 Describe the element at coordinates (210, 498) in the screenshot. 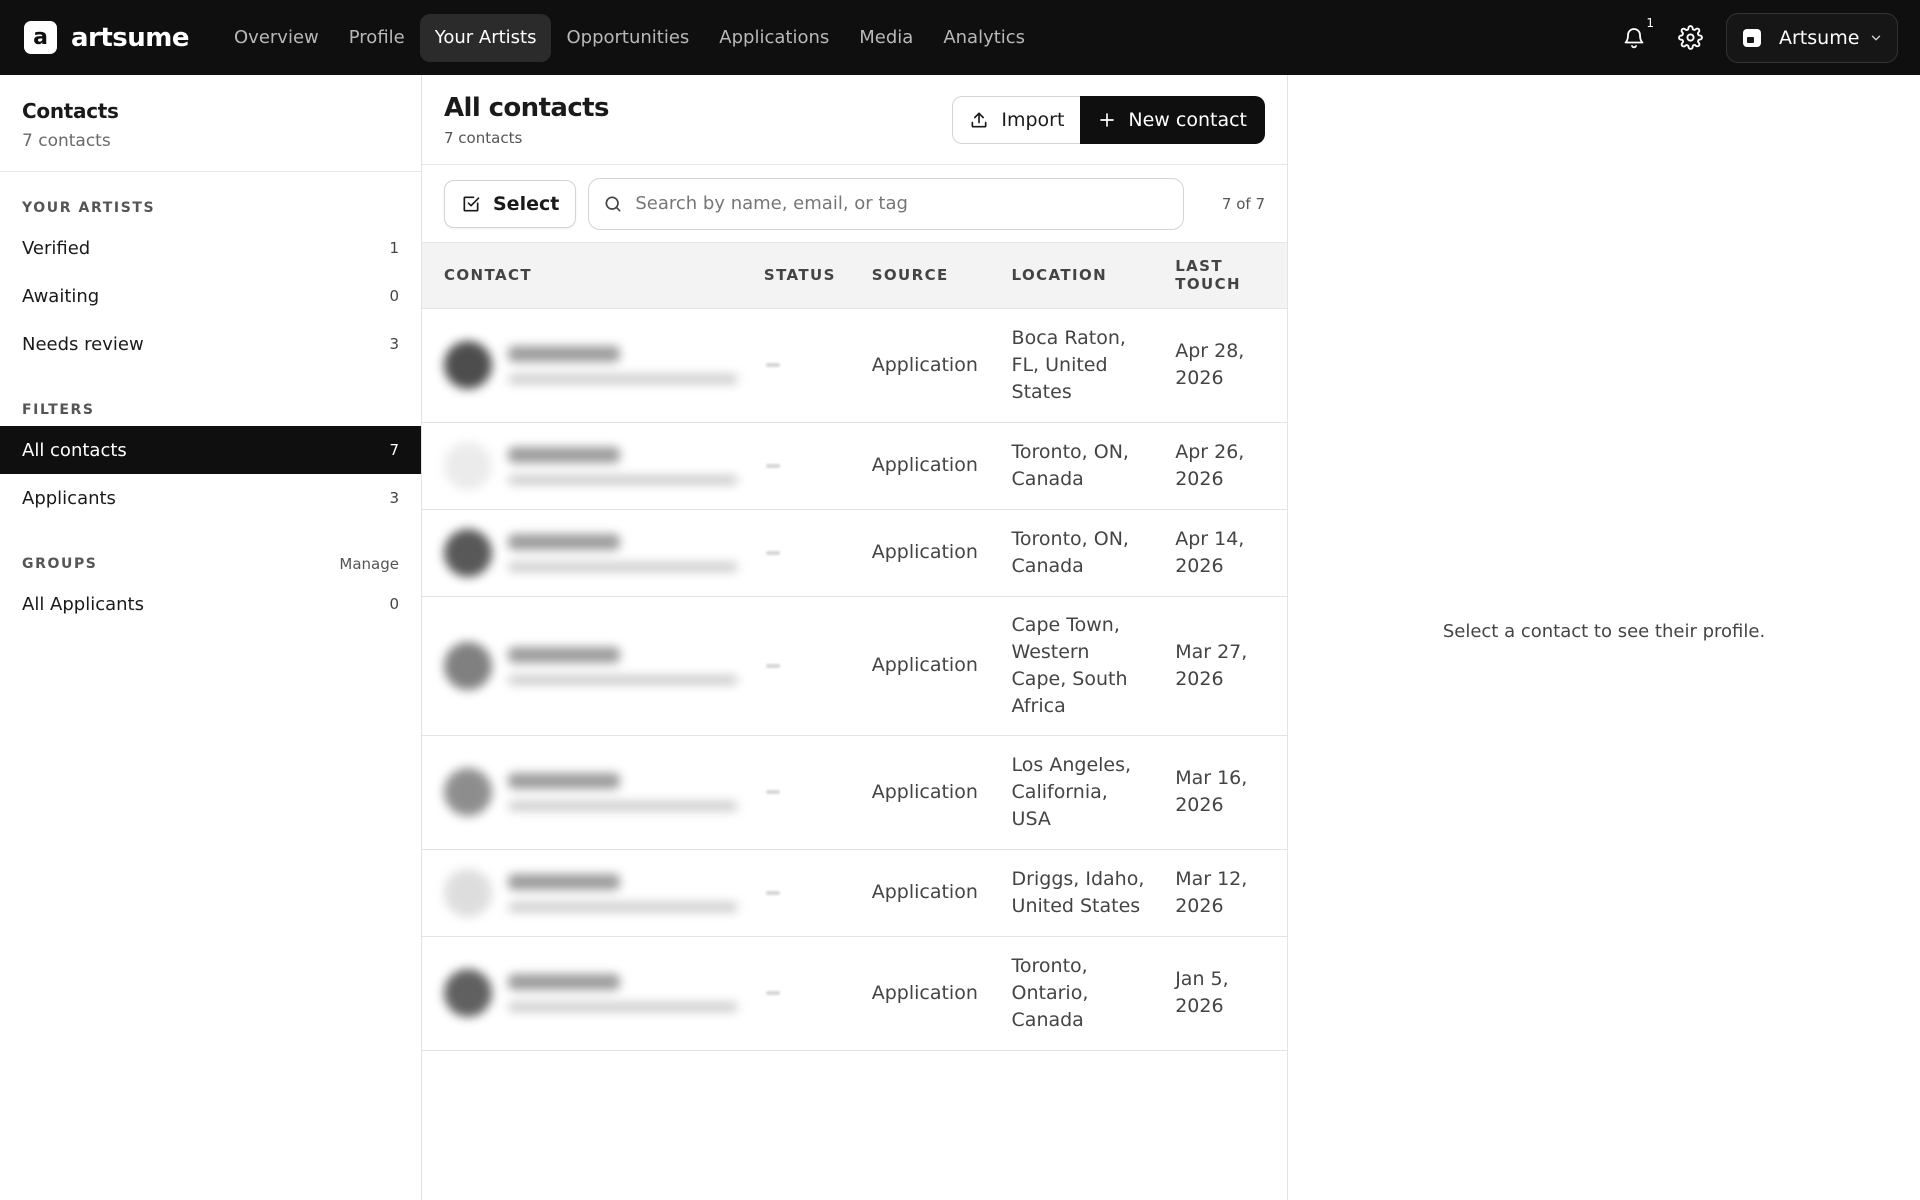

I see `sidebar-item-applicants: Applicants 3` at that location.